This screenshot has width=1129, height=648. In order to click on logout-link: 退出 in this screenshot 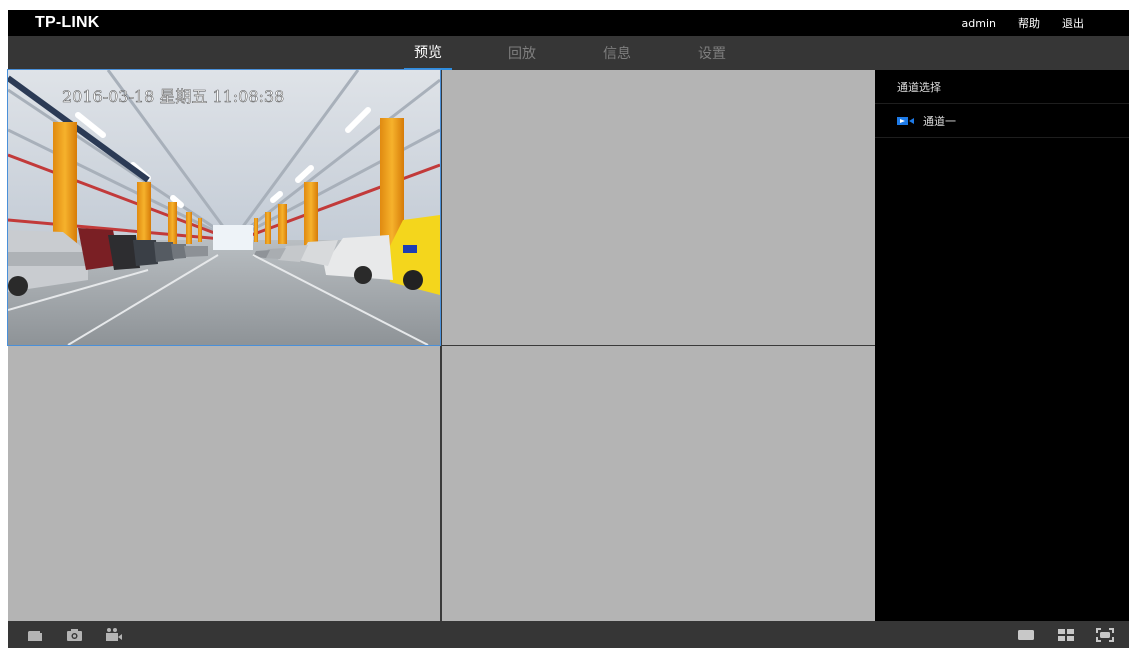, I will do `click(1073, 23)`.